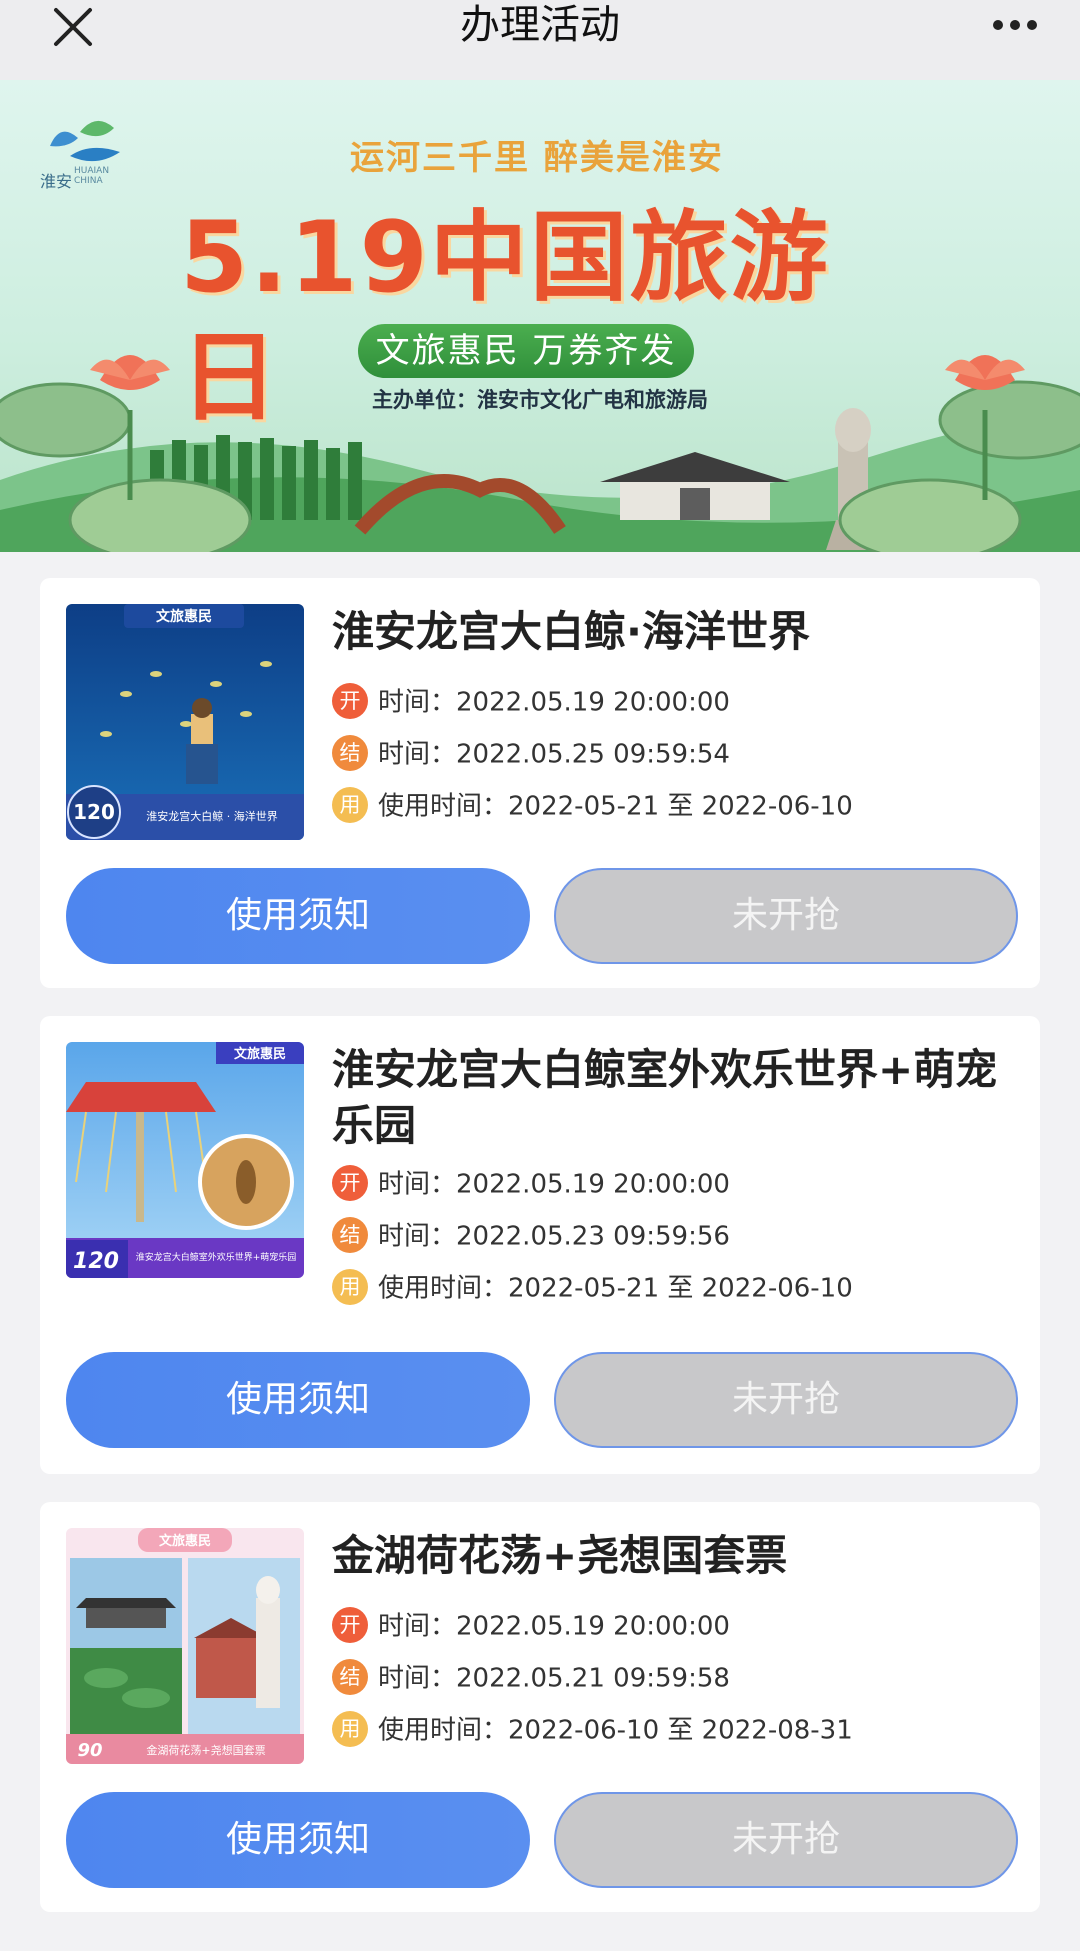  I want to click on activity-title: 淮安龙宫大白鲸·海洋世界, so click(571, 631).